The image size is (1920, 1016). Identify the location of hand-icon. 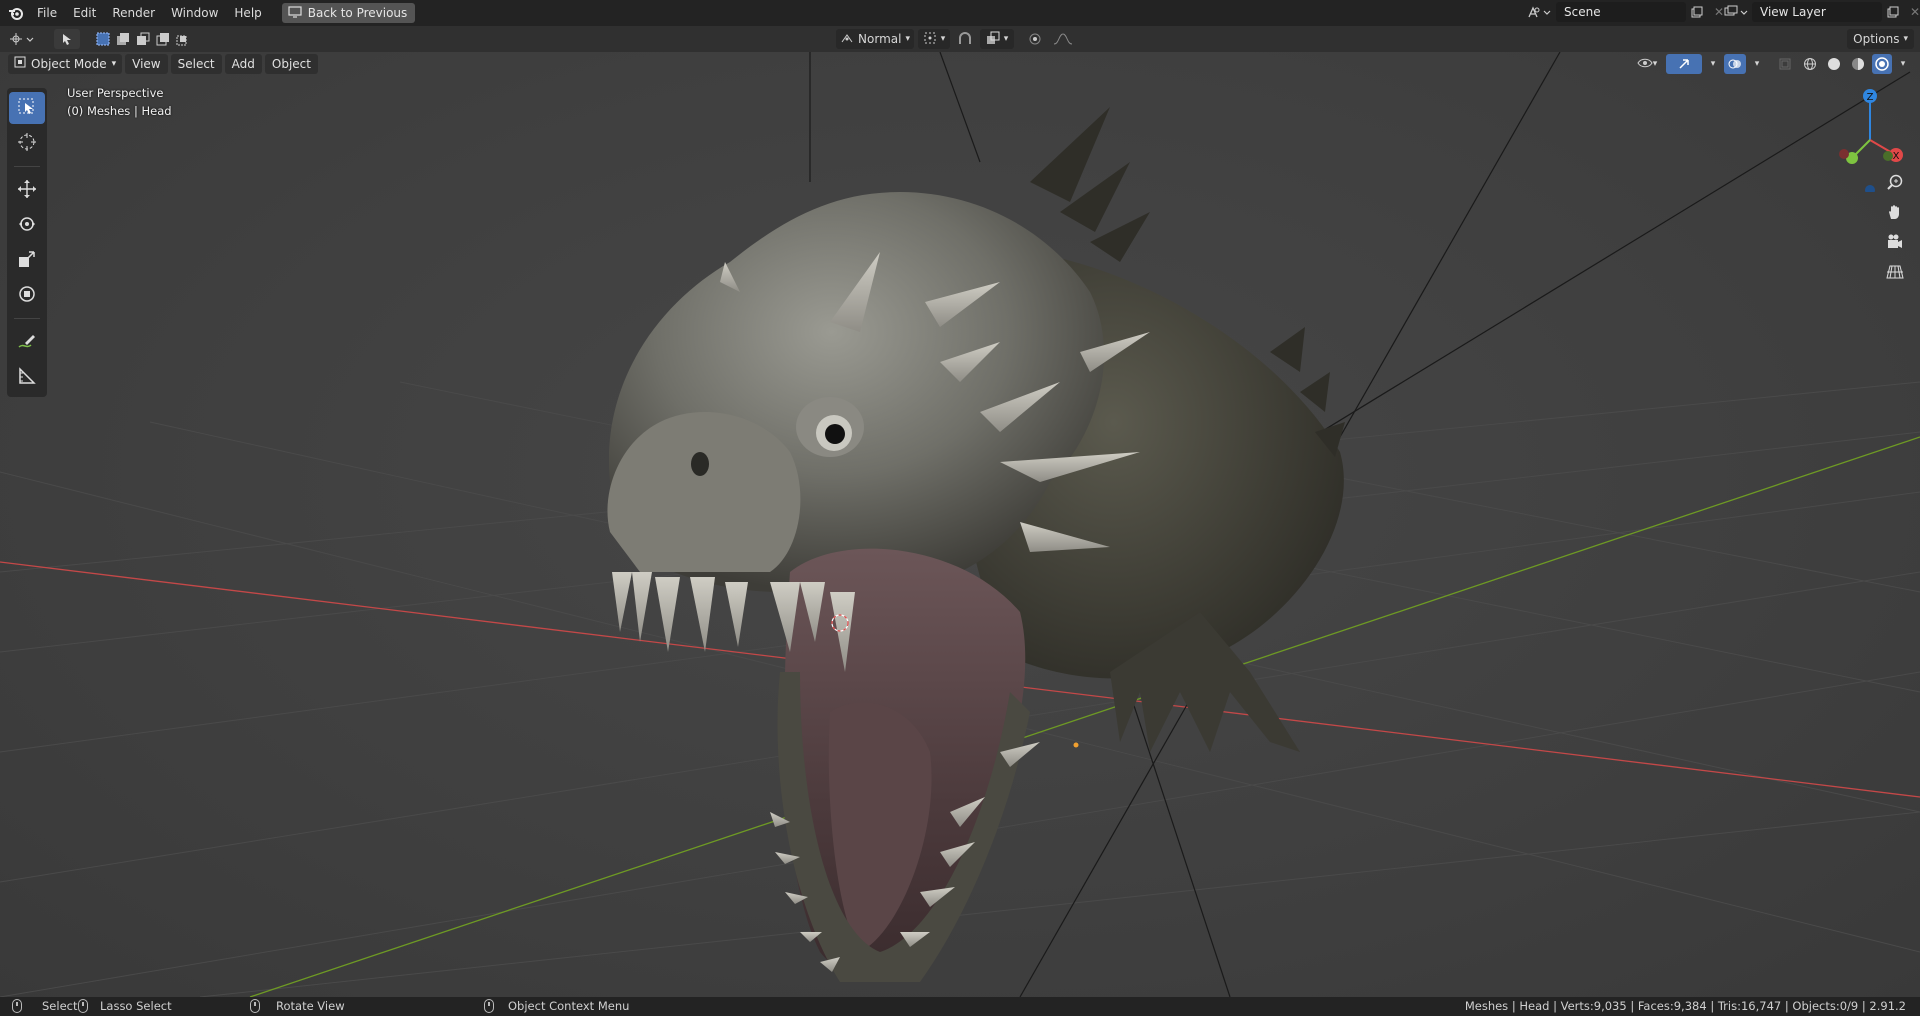
(1895, 213).